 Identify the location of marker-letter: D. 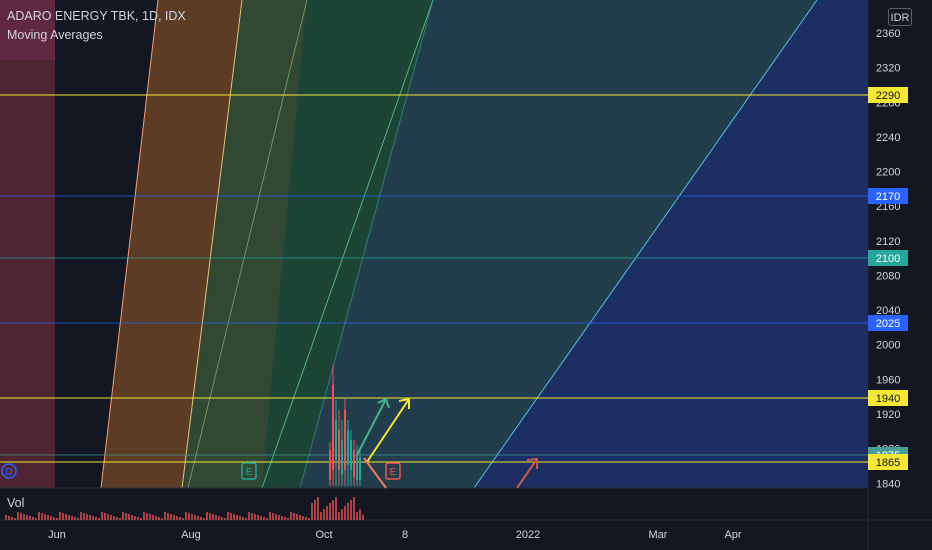
(8, 472).